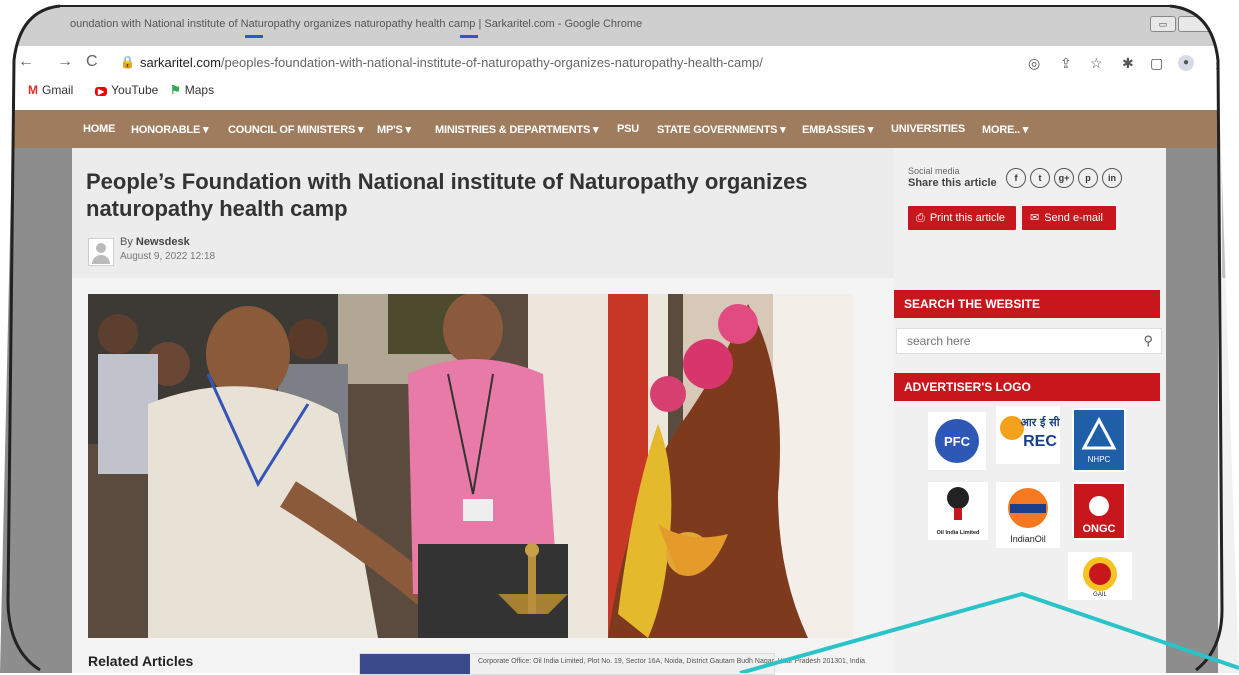  I want to click on svg-text: GAIL, so click(1100, 595).